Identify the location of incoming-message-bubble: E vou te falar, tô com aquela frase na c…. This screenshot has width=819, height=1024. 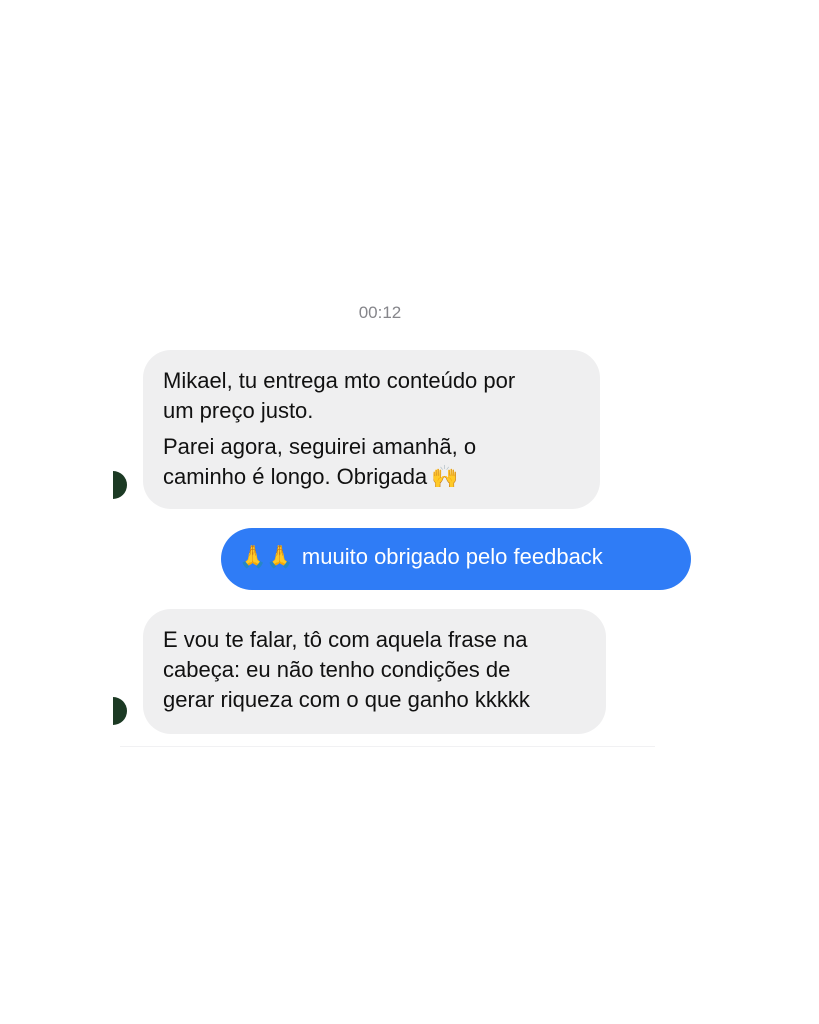
(374, 671).